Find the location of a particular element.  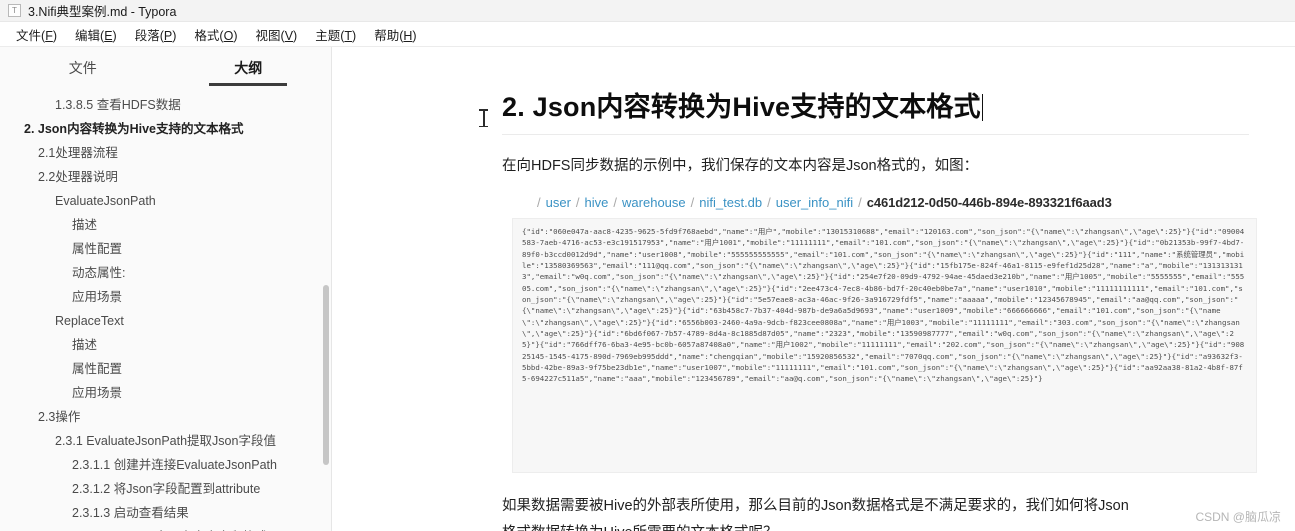

menu-format-mnemonic: O is located at coordinates (228, 35).